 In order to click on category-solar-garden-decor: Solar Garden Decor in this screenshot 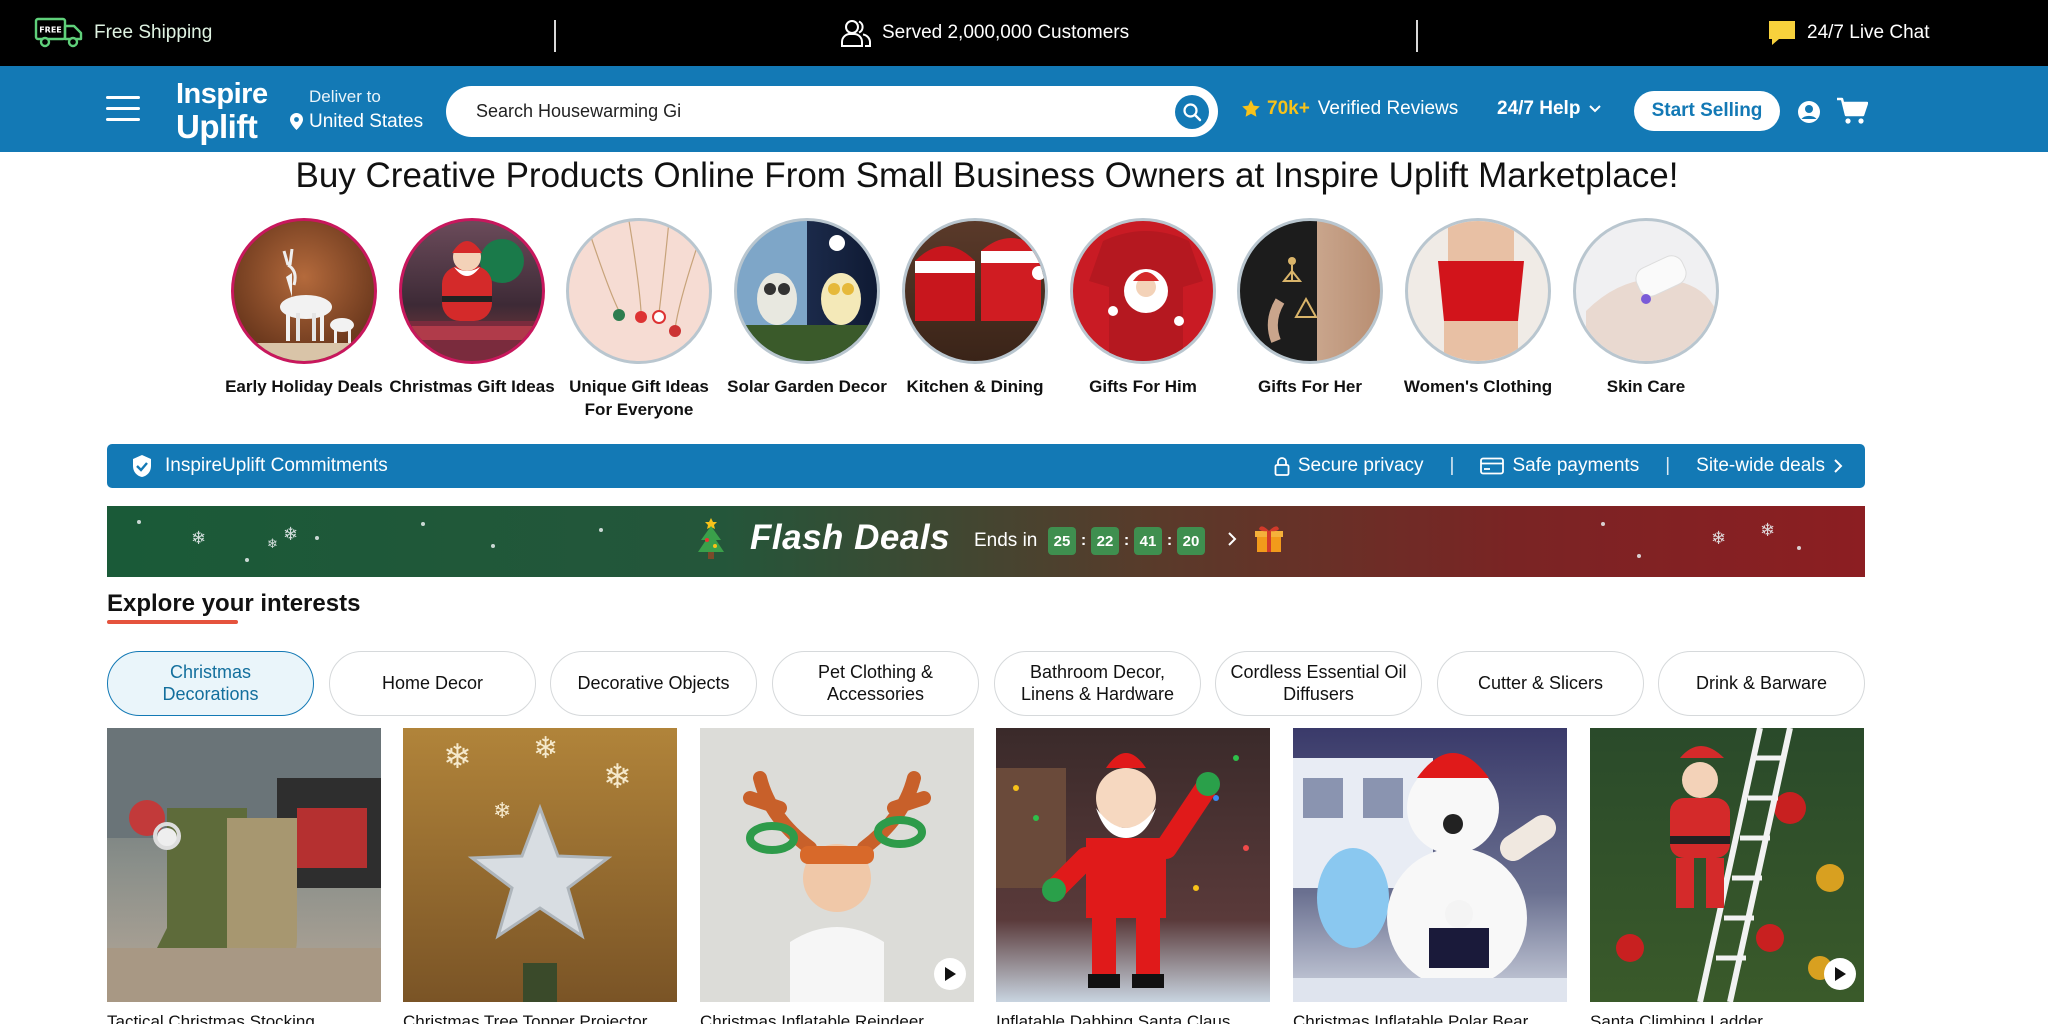, I will do `click(807, 308)`.